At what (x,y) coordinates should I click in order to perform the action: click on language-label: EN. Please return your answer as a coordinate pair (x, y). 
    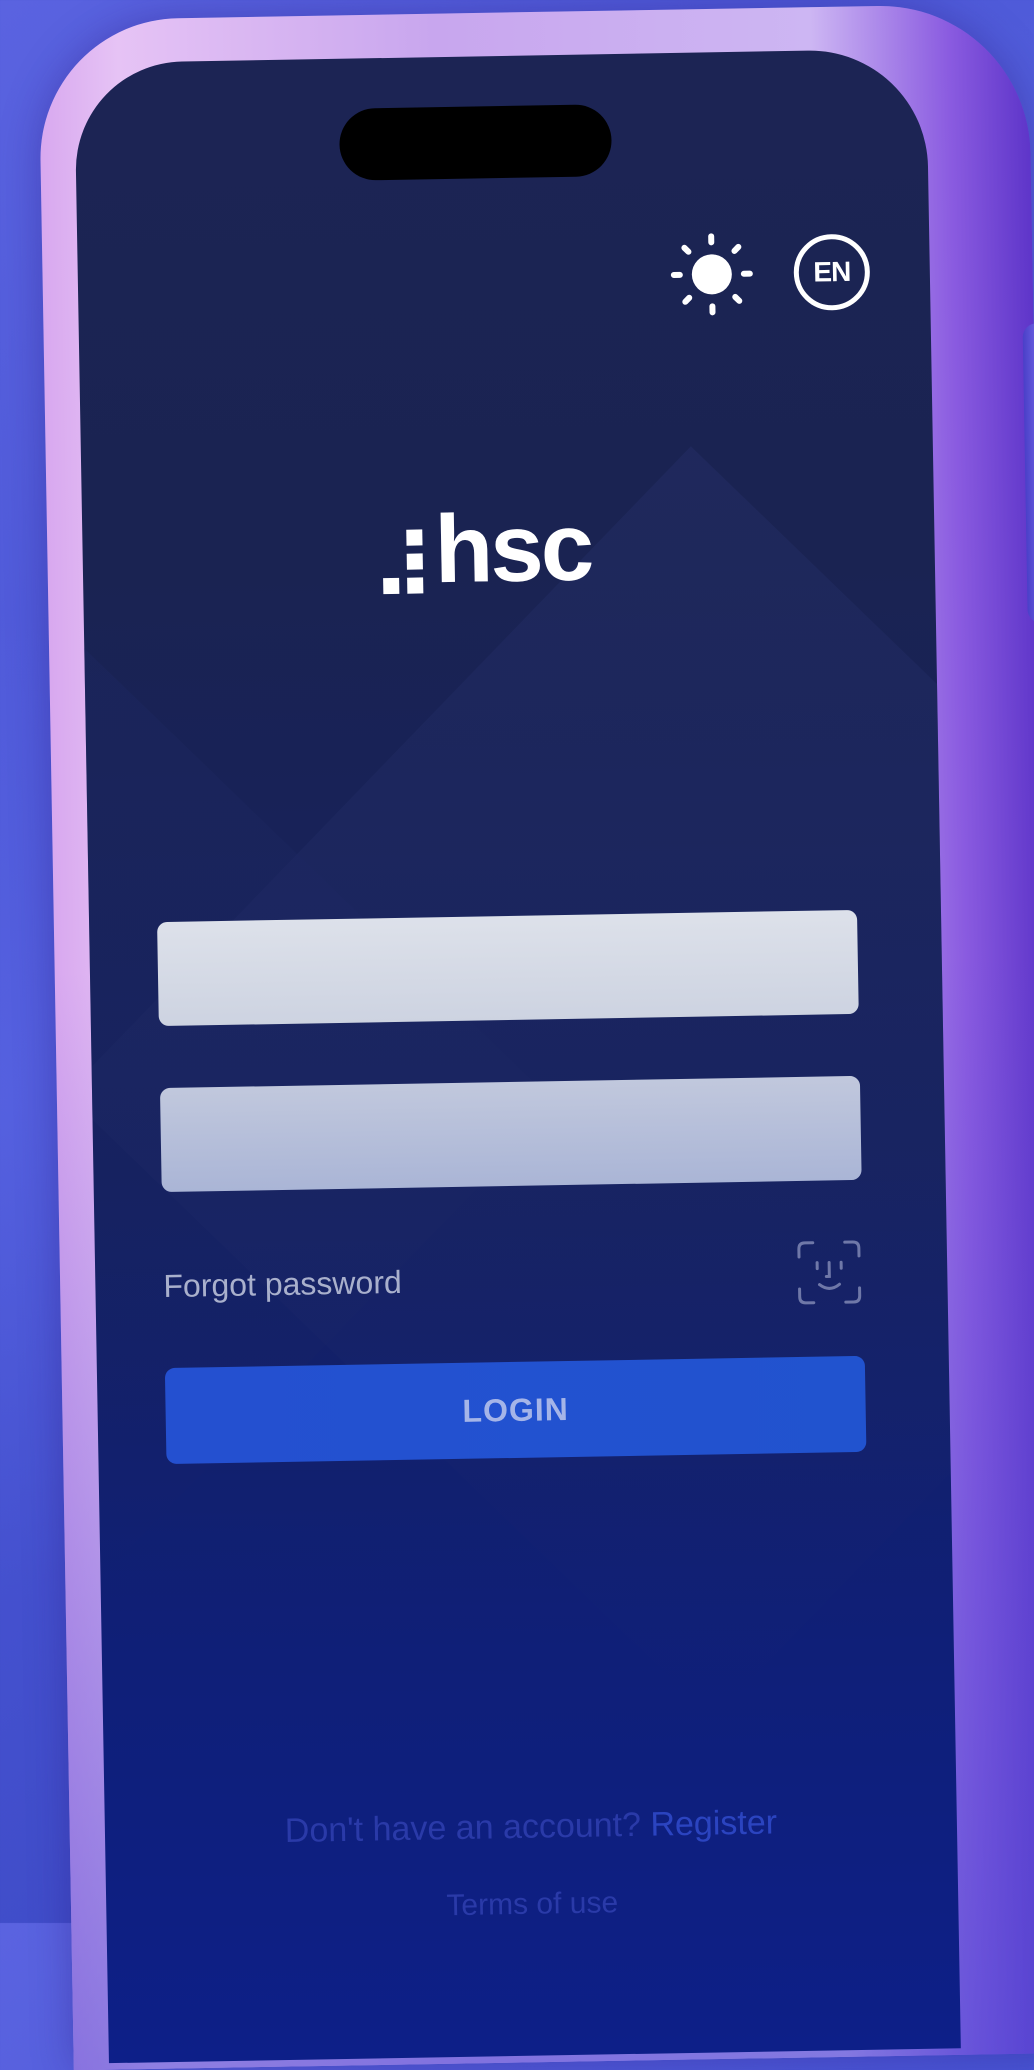
    Looking at the image, I should click on (831, 272).